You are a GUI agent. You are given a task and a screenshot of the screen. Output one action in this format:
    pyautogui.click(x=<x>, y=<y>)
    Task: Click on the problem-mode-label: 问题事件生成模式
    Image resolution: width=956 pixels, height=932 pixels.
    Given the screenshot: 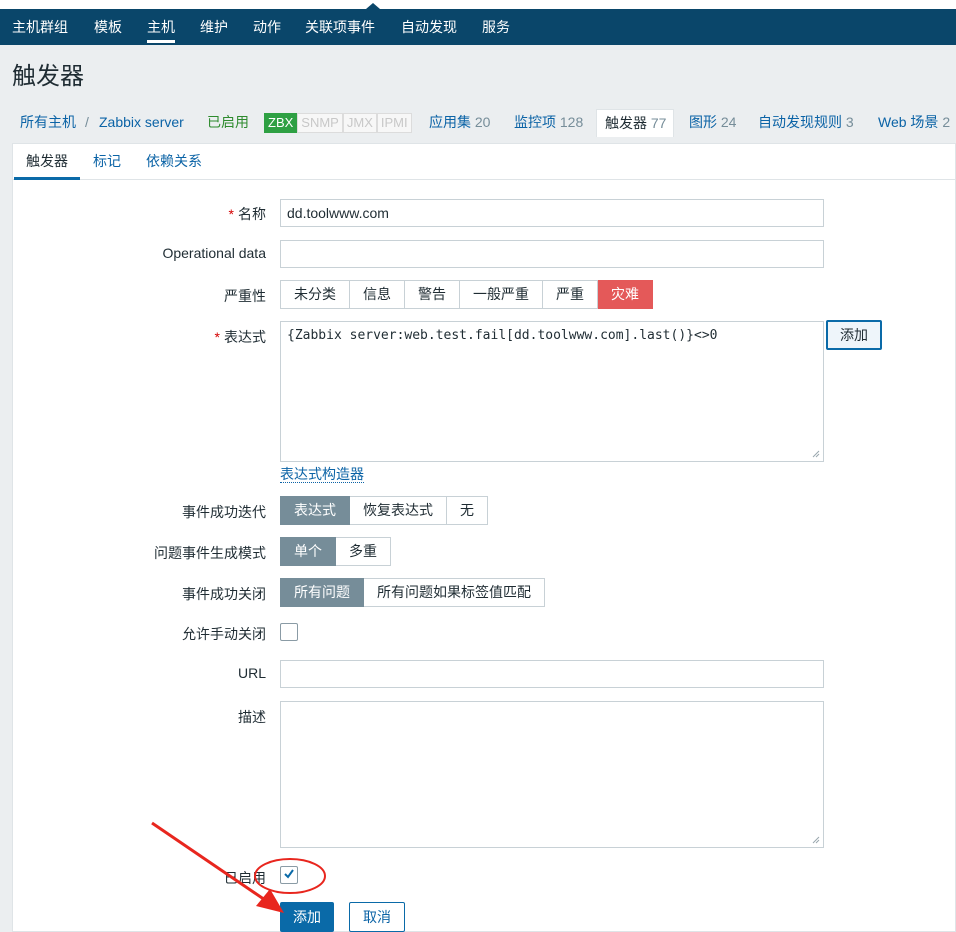 What is the action you would take?
    pyautogui.click(x=210, y=553)
    